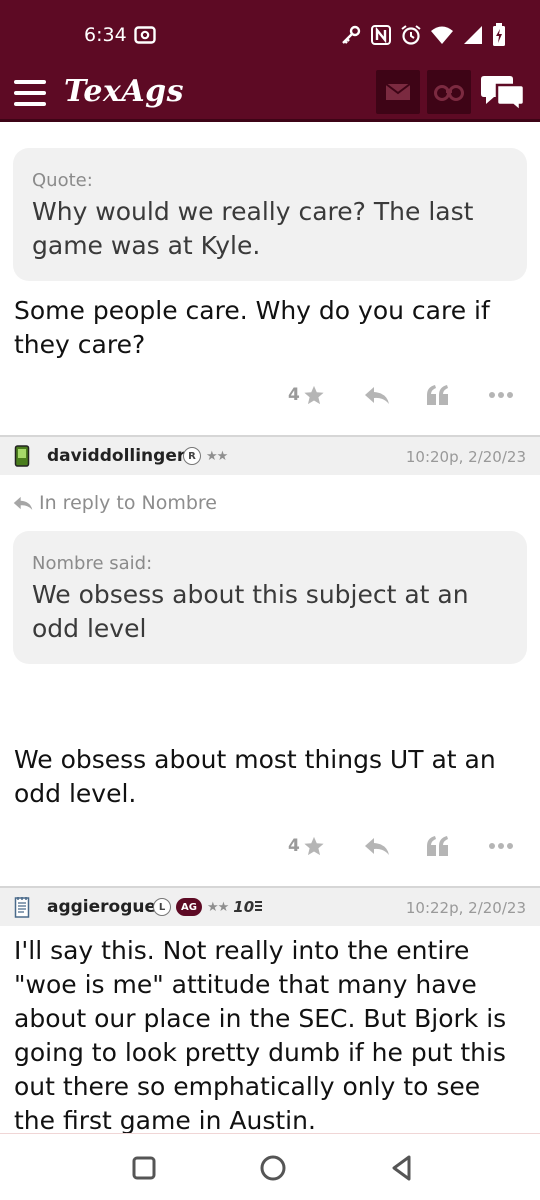 This screenshot has width=540, height=1200. Describe the element at coordinates (105, 35) in the screenshot. I see `status-time: 6:34` at that location.